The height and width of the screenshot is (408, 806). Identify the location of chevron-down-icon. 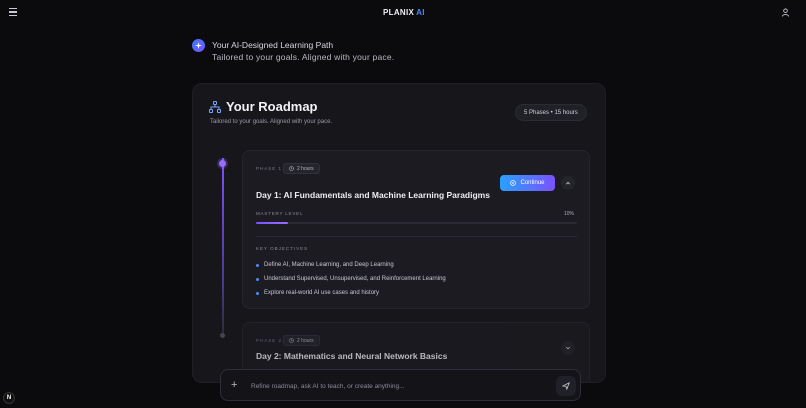
(568, 348).